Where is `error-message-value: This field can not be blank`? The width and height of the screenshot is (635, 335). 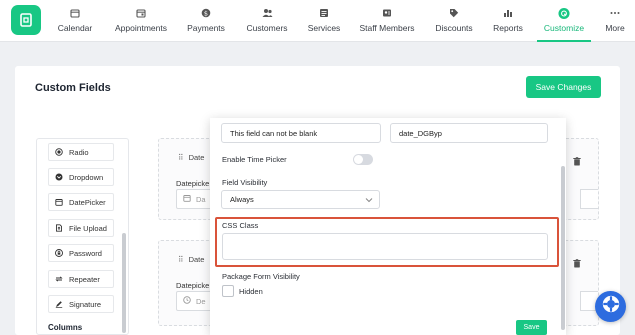
error-message-value: This field can not be blank is located at coordinates (274, 133).